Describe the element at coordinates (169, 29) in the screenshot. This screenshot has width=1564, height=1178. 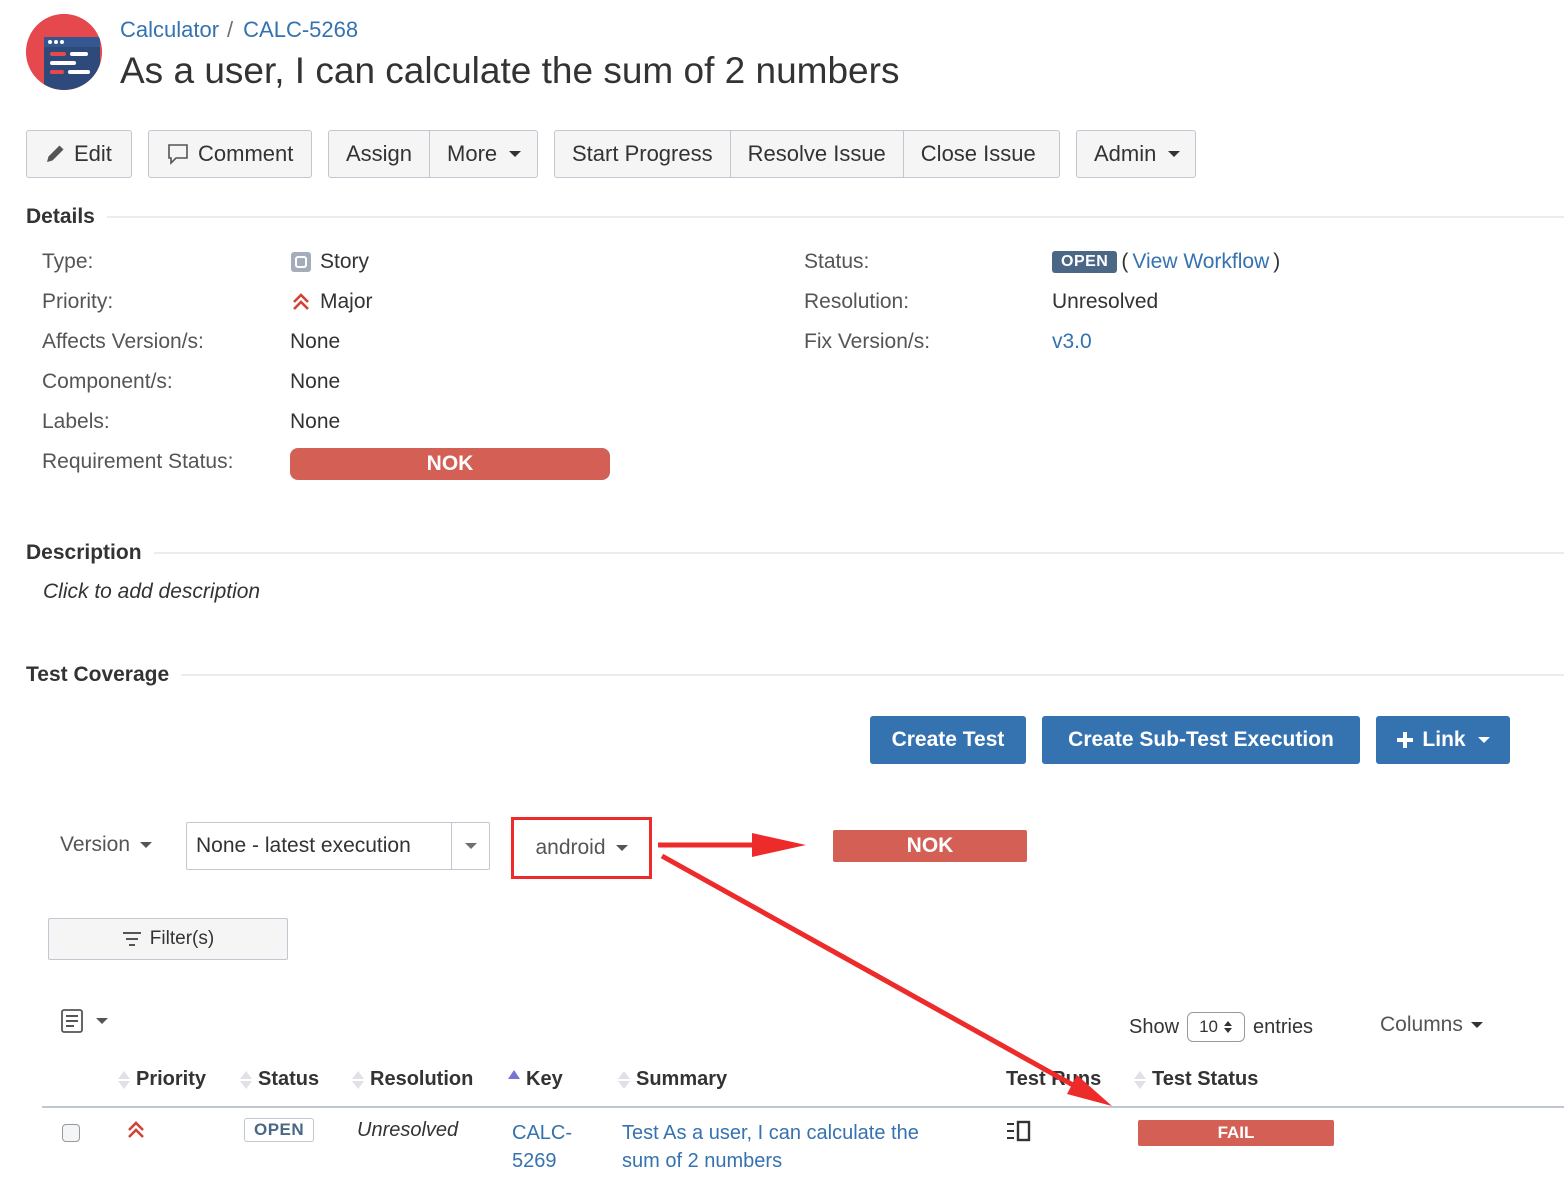
I see `breadcrumb-project-link: Calculator` at that location.